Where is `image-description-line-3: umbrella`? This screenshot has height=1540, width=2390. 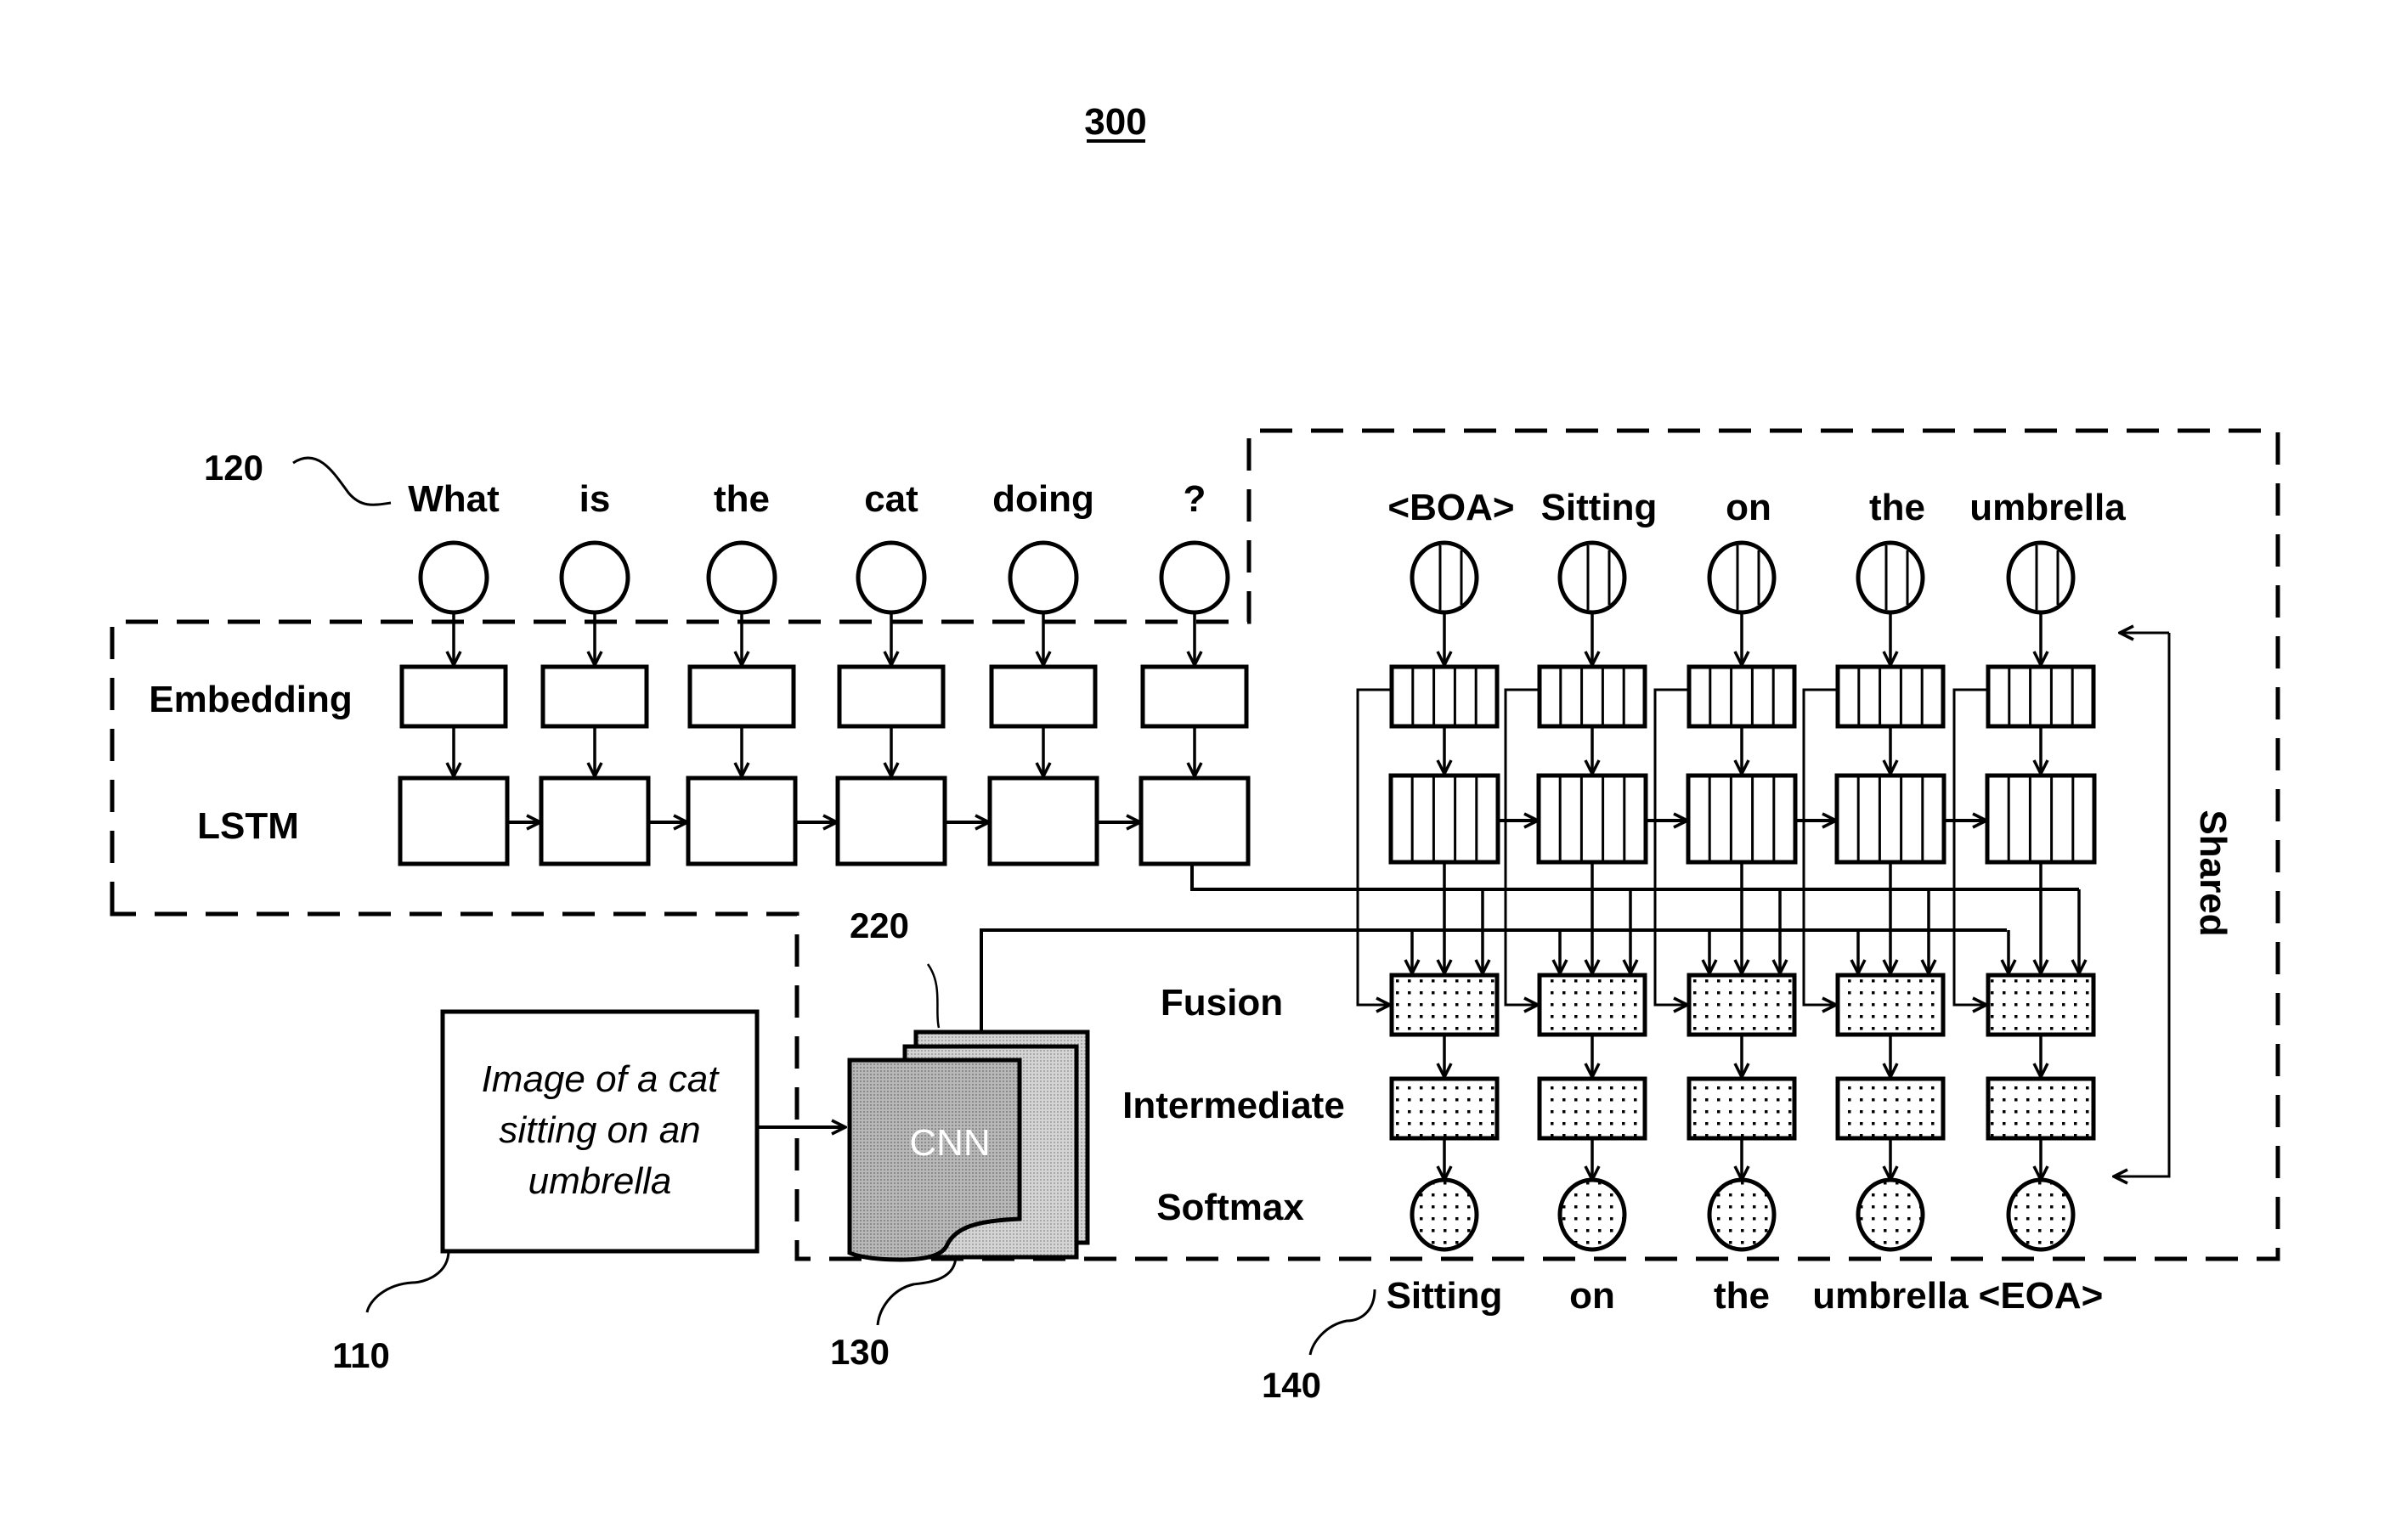
image-description-line-3: umbrella is located at coordinates (600, 1181).